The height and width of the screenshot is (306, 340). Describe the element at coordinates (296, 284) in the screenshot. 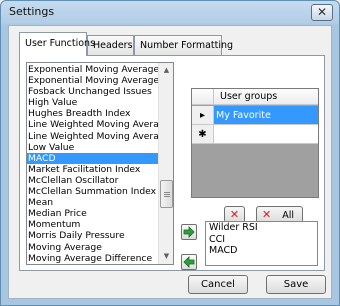

I see `save-button: Save` at that location.